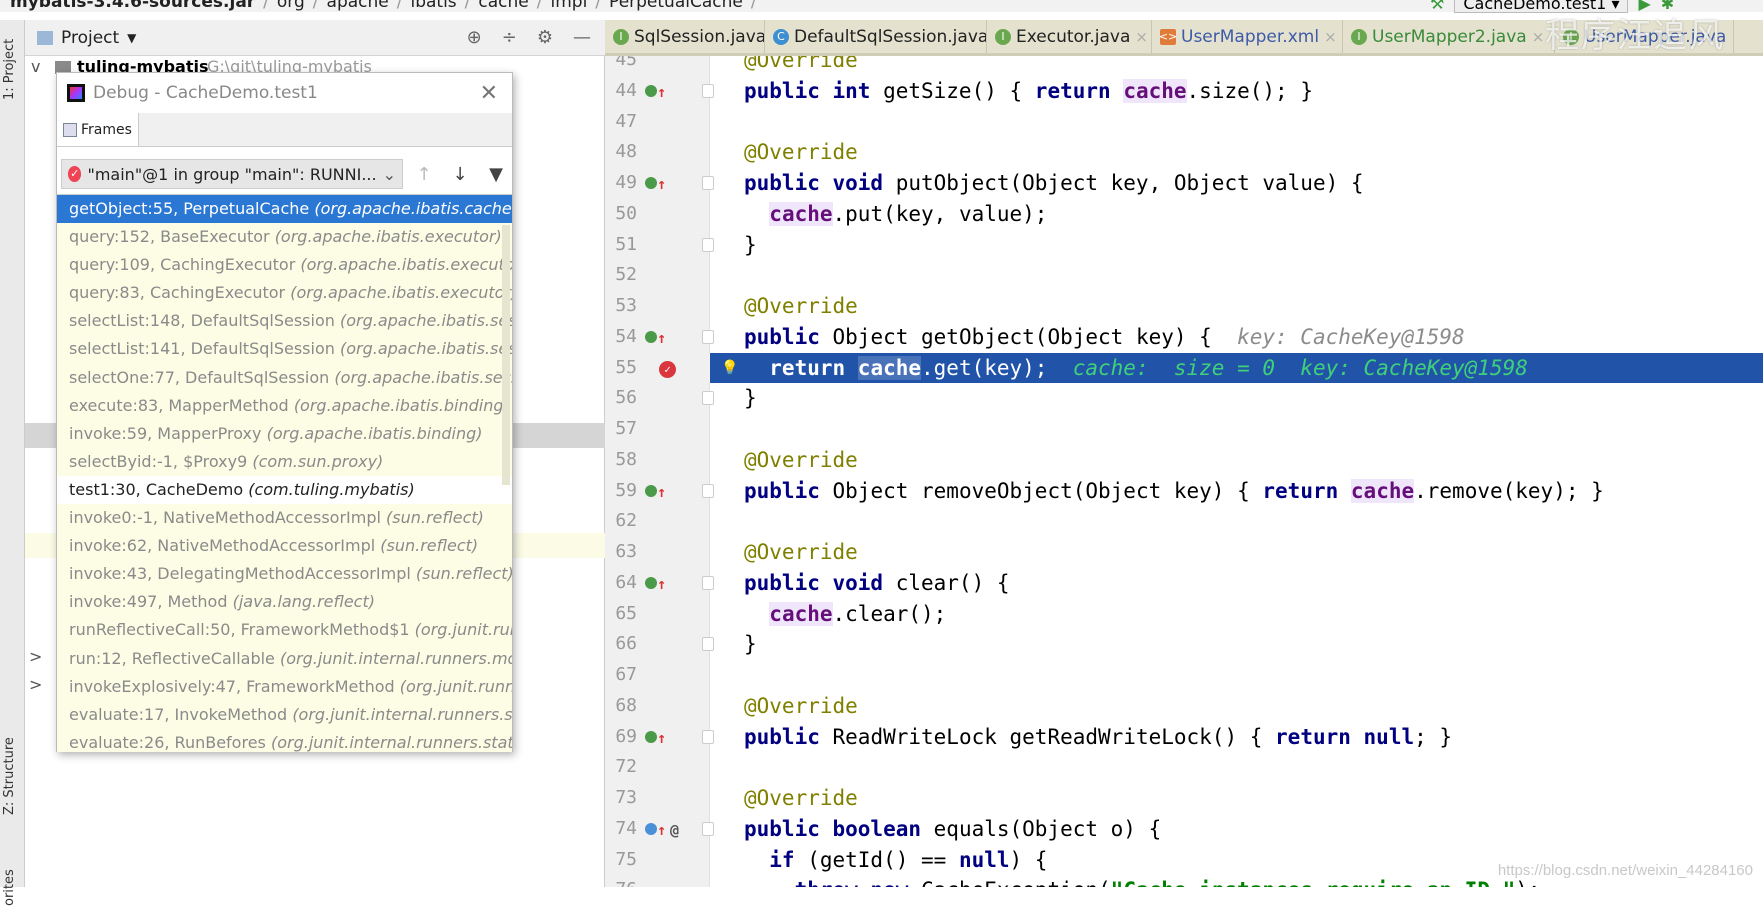 Image resolution: width=1763 pixels, height=906 pixels. What do you see at coordinates (433, 6) in the screenshot?
I see `breadcrumb-item: ibatis` at bounding box center [433, 6].